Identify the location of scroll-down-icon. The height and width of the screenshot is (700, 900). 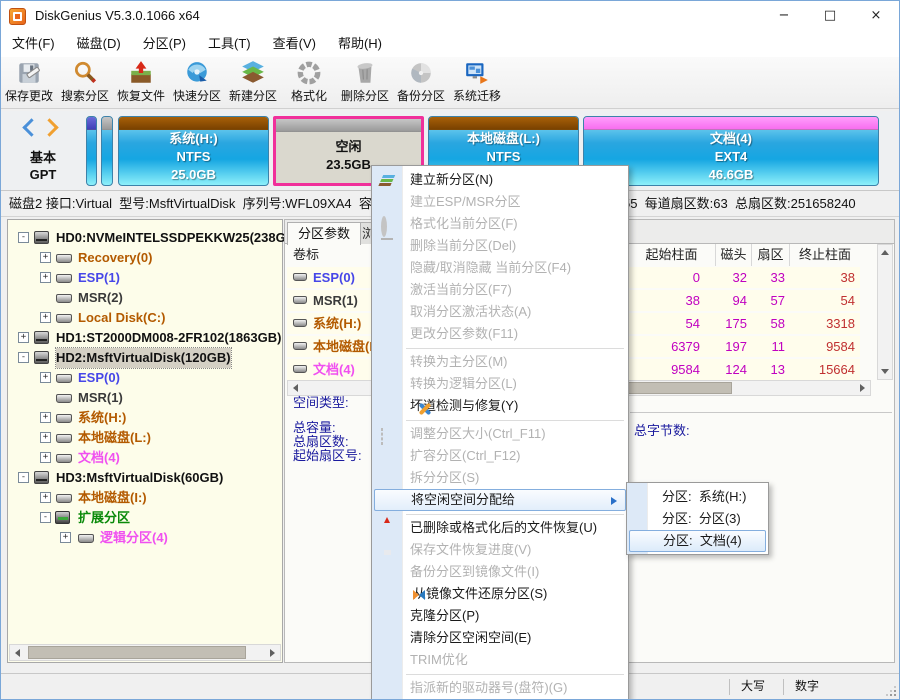
(885, 371).